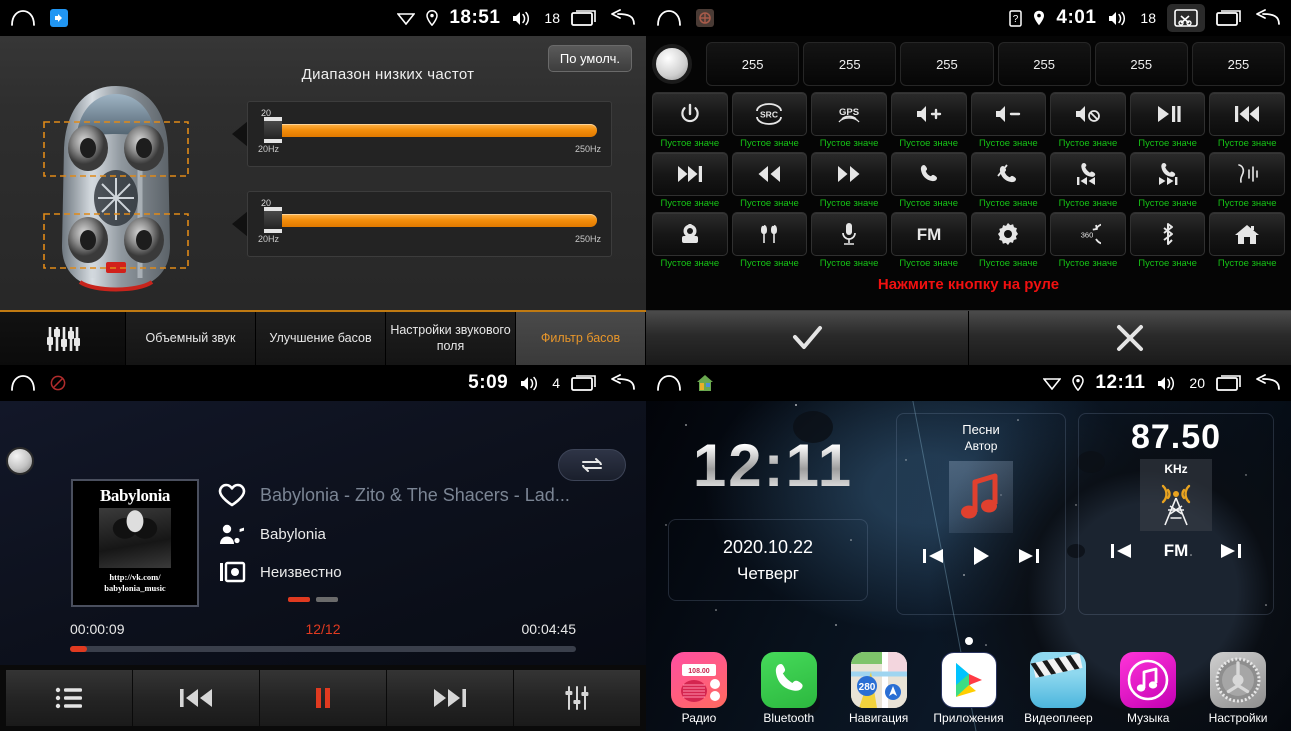  I want to click on playlist-button, so click(69, 698).